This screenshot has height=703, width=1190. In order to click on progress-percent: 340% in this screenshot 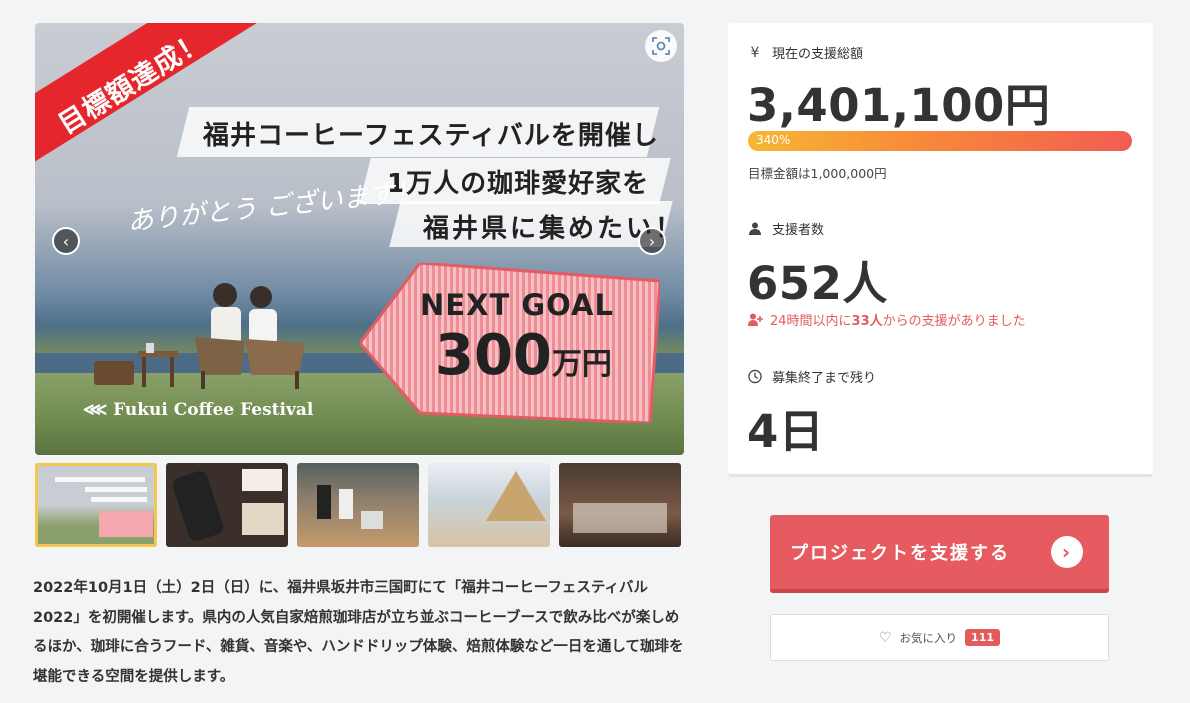, I will do `click(773, 140)`.